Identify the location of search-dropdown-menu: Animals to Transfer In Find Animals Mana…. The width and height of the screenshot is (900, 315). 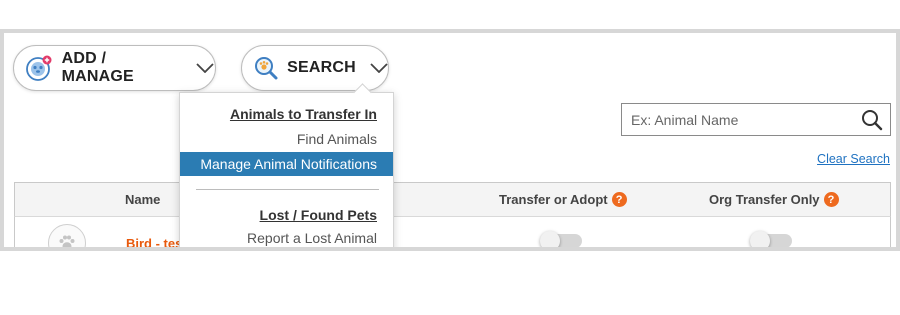
(286, 169).